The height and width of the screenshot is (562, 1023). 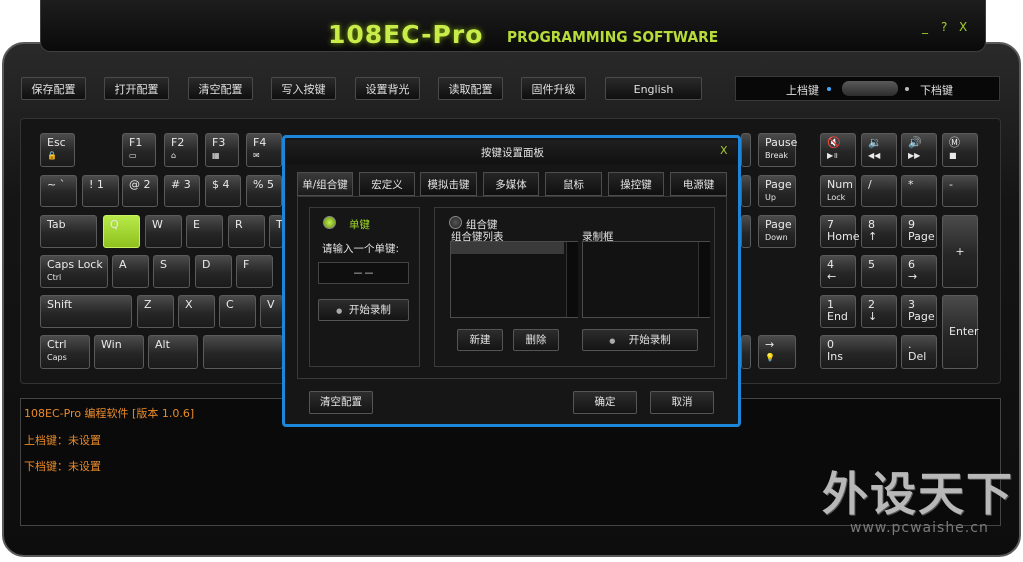 I want to click on record-box, so click(x=646, y=279).